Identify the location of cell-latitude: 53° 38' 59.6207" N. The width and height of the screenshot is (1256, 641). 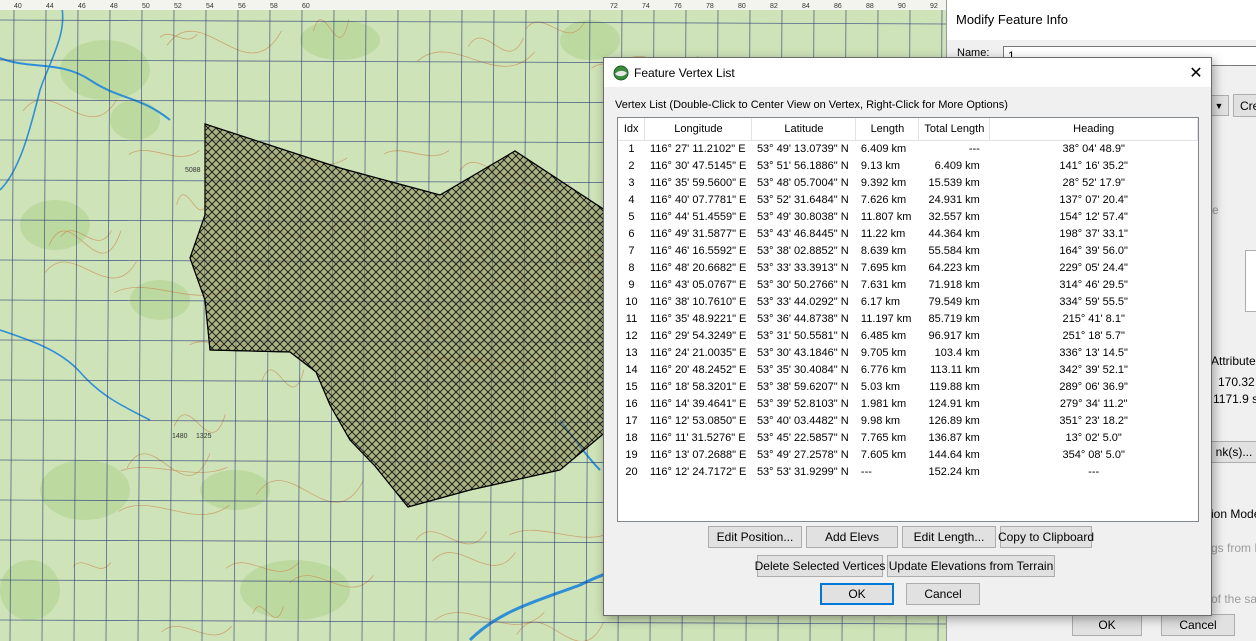
(802, 386).